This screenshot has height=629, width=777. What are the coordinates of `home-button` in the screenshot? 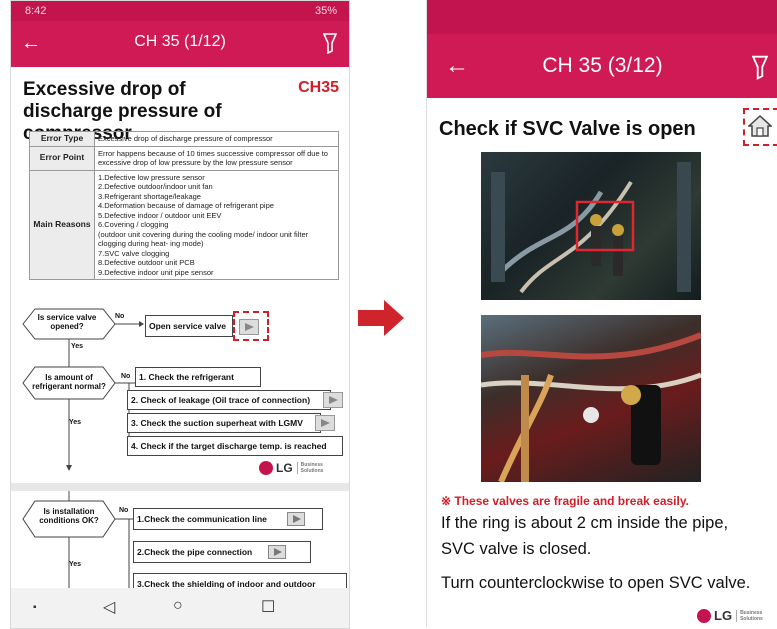 It's located at (760, 127).